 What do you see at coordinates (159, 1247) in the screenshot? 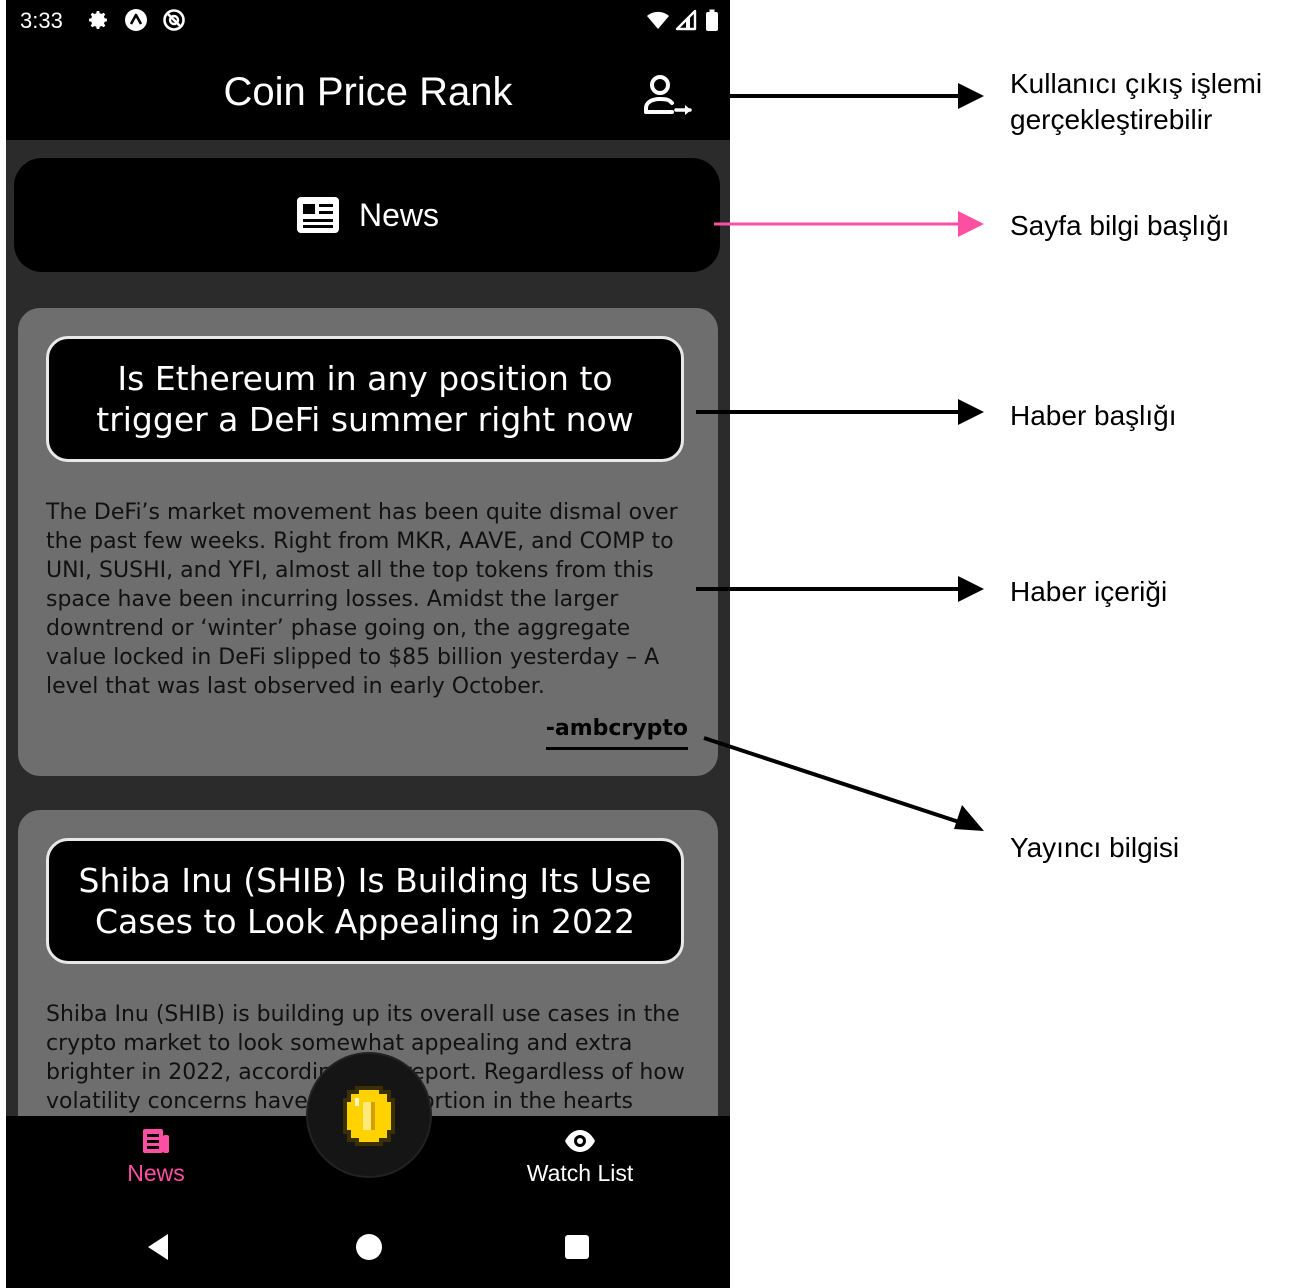
I see `back-icon` at bounding box center [159, 1247].